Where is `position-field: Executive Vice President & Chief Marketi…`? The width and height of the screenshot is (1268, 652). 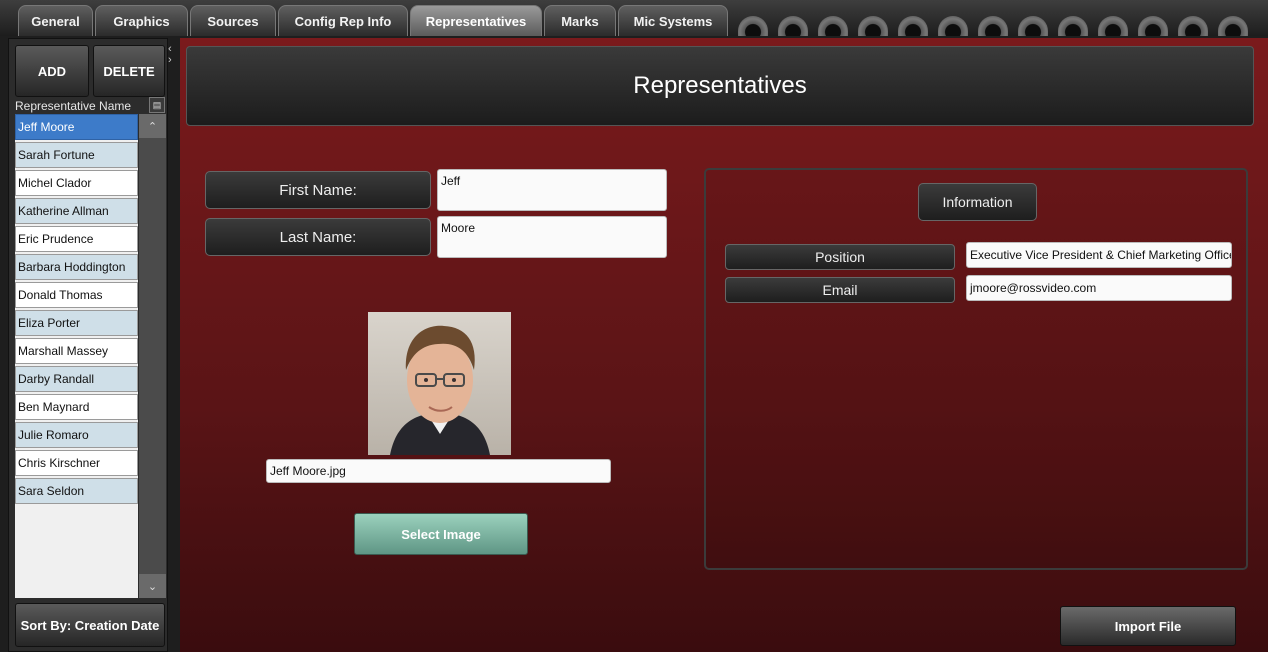
position-field: Executive Vice President & Chief Marketi… is located at coordinates (1099, 255).